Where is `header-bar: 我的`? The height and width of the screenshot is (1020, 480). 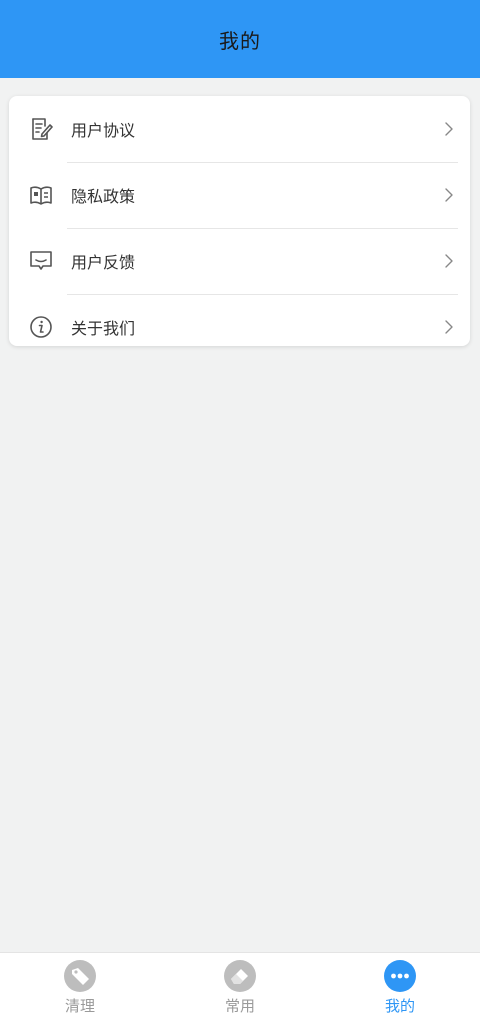
header-bar: 我的 is located at coordinates (240, 39).